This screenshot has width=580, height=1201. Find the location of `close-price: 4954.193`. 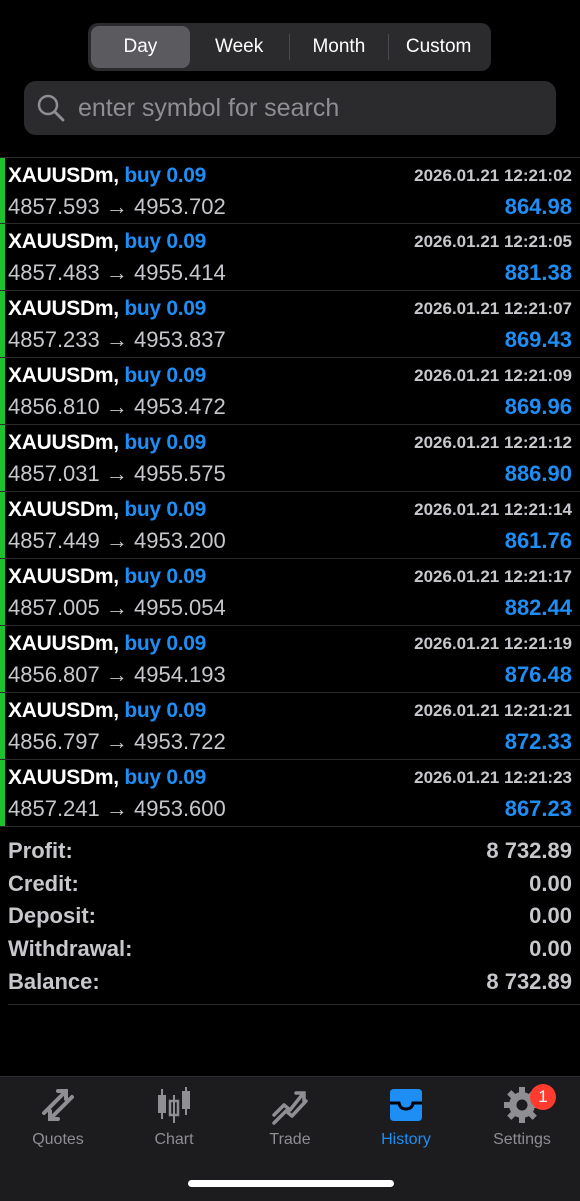

close-price: 4954.193 is located at coordinates (180, 674).